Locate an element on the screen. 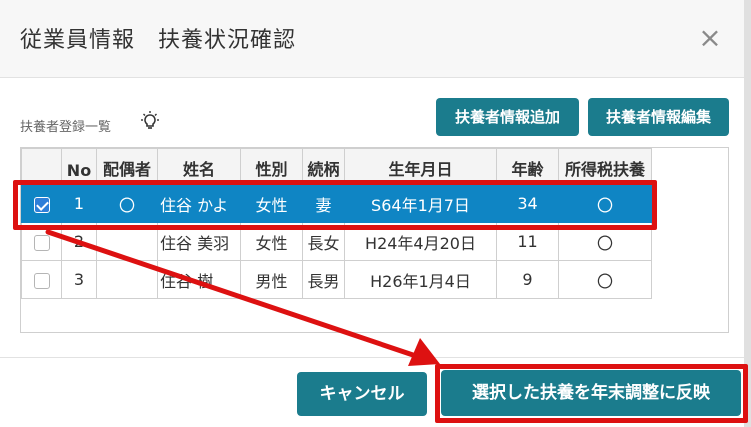  table-row: 2 住谷 美羽 女性 長女 H24年4月20日 11 〇 is located at coordinates (336, 241).